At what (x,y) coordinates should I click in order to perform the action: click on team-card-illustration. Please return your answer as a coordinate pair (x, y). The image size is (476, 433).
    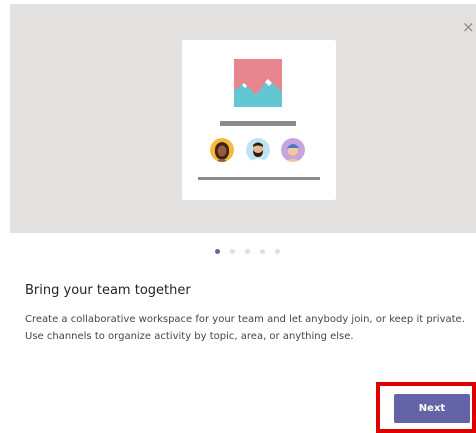
    Looking at the image, I should click on (259, 120).